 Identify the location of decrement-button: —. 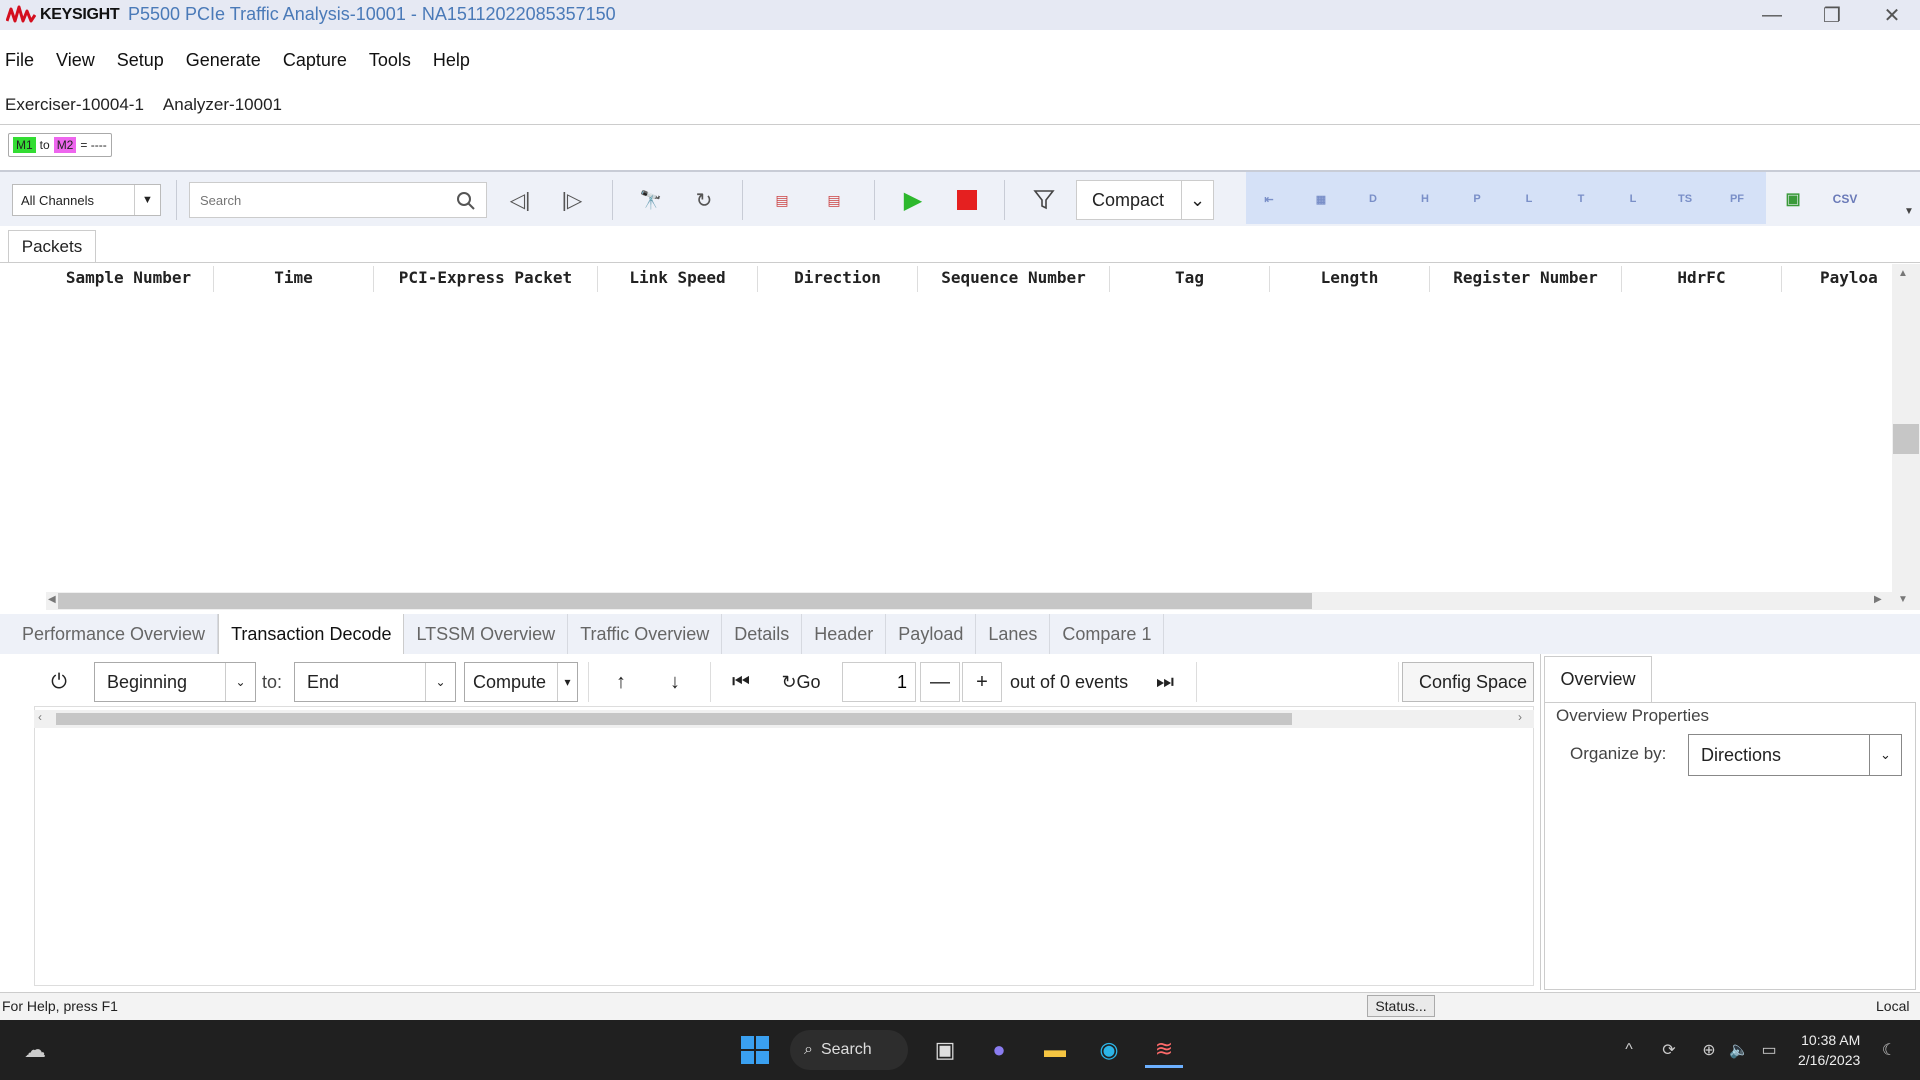
(940, 682).